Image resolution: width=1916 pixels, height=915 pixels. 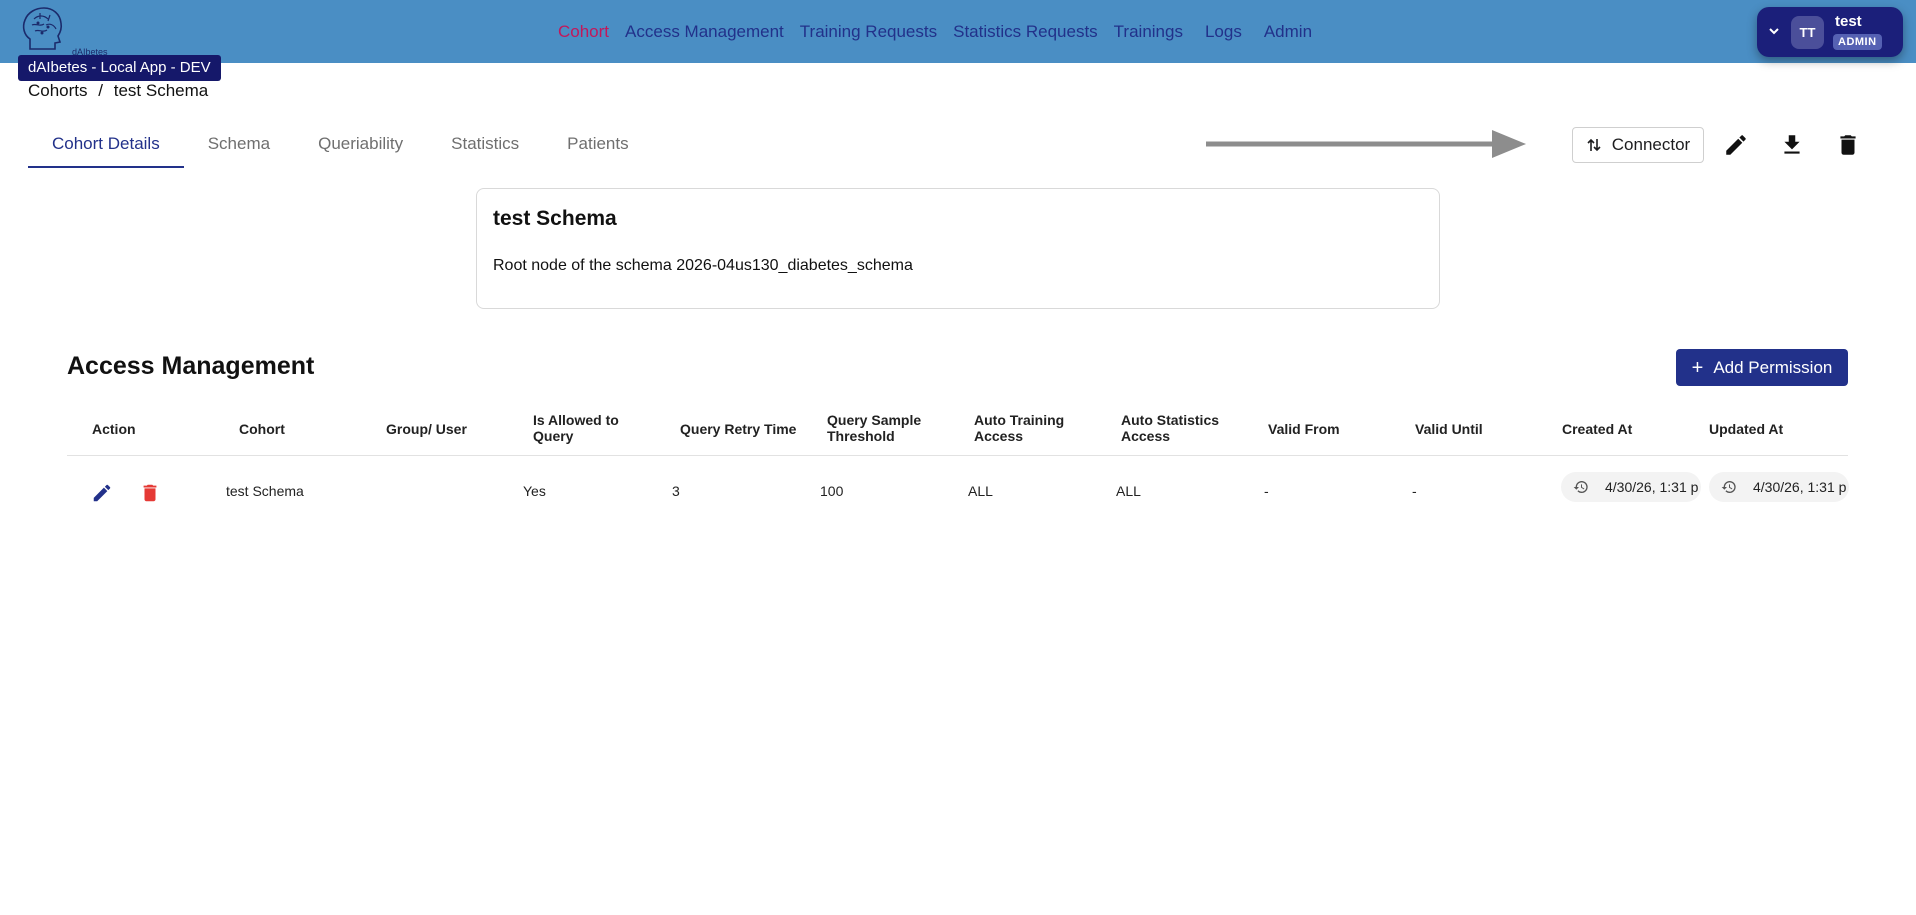 What do you see at coordinates (309, 429) in the screenshot?
I see `column-header: Cohort` at bounding box center [309, 429].